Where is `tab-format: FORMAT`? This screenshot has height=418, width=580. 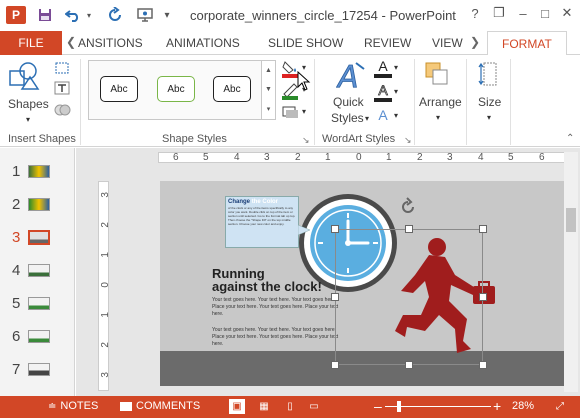 tab-format: FORMAT is located at coordinates (527, 43).